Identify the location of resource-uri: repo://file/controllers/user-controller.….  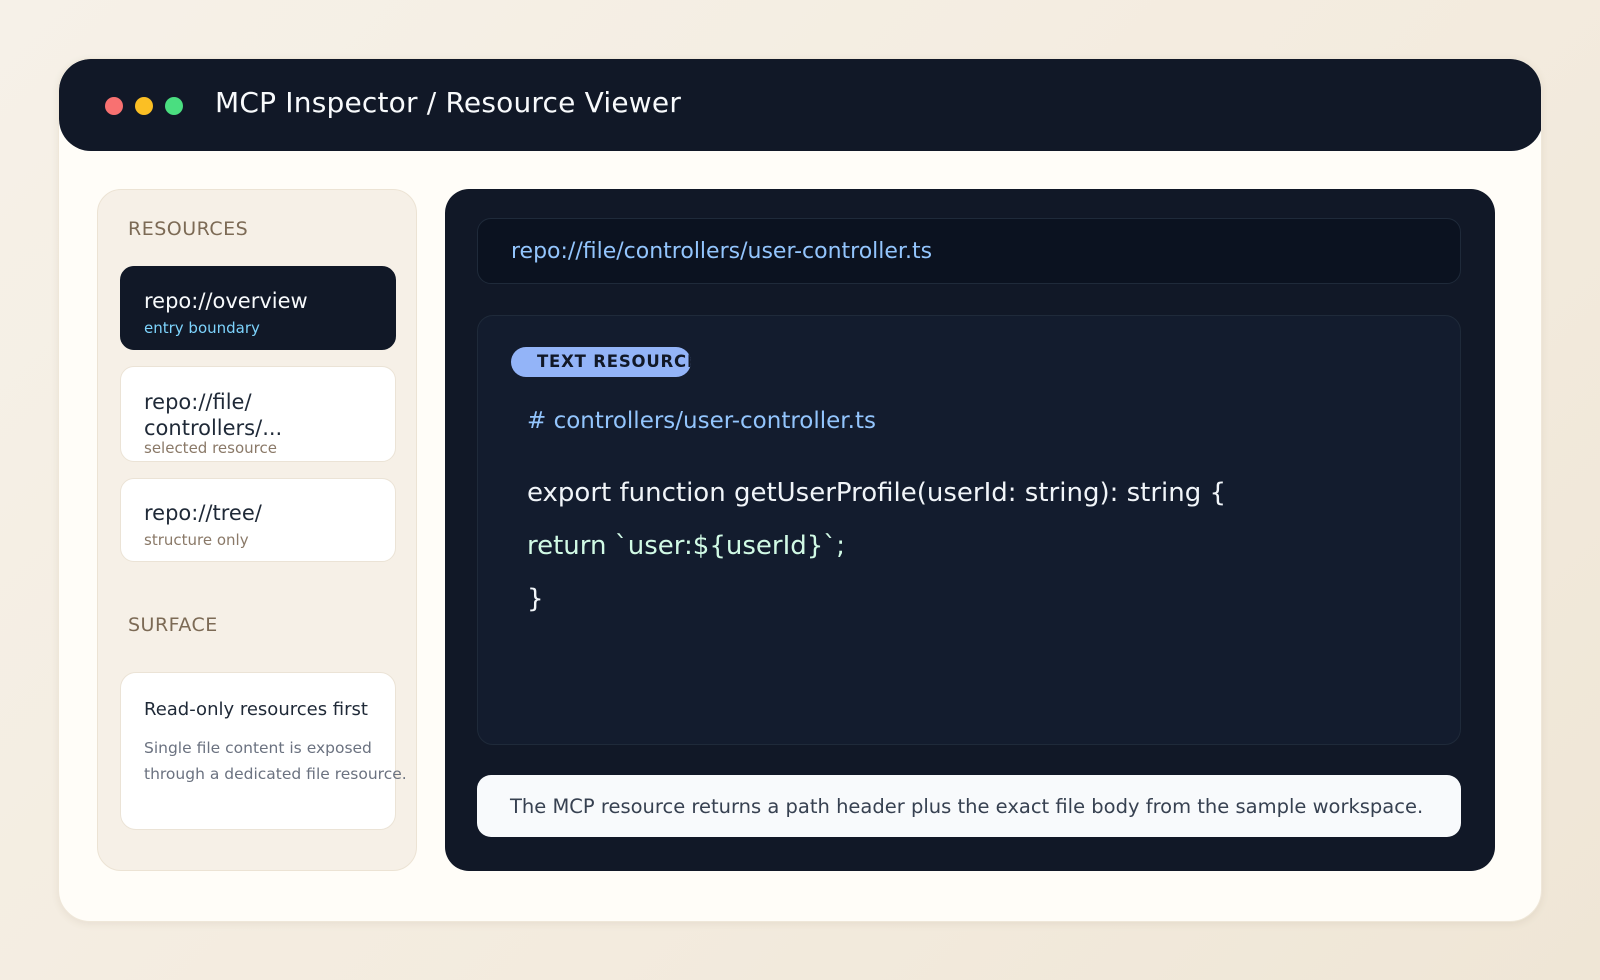
(722, 251).